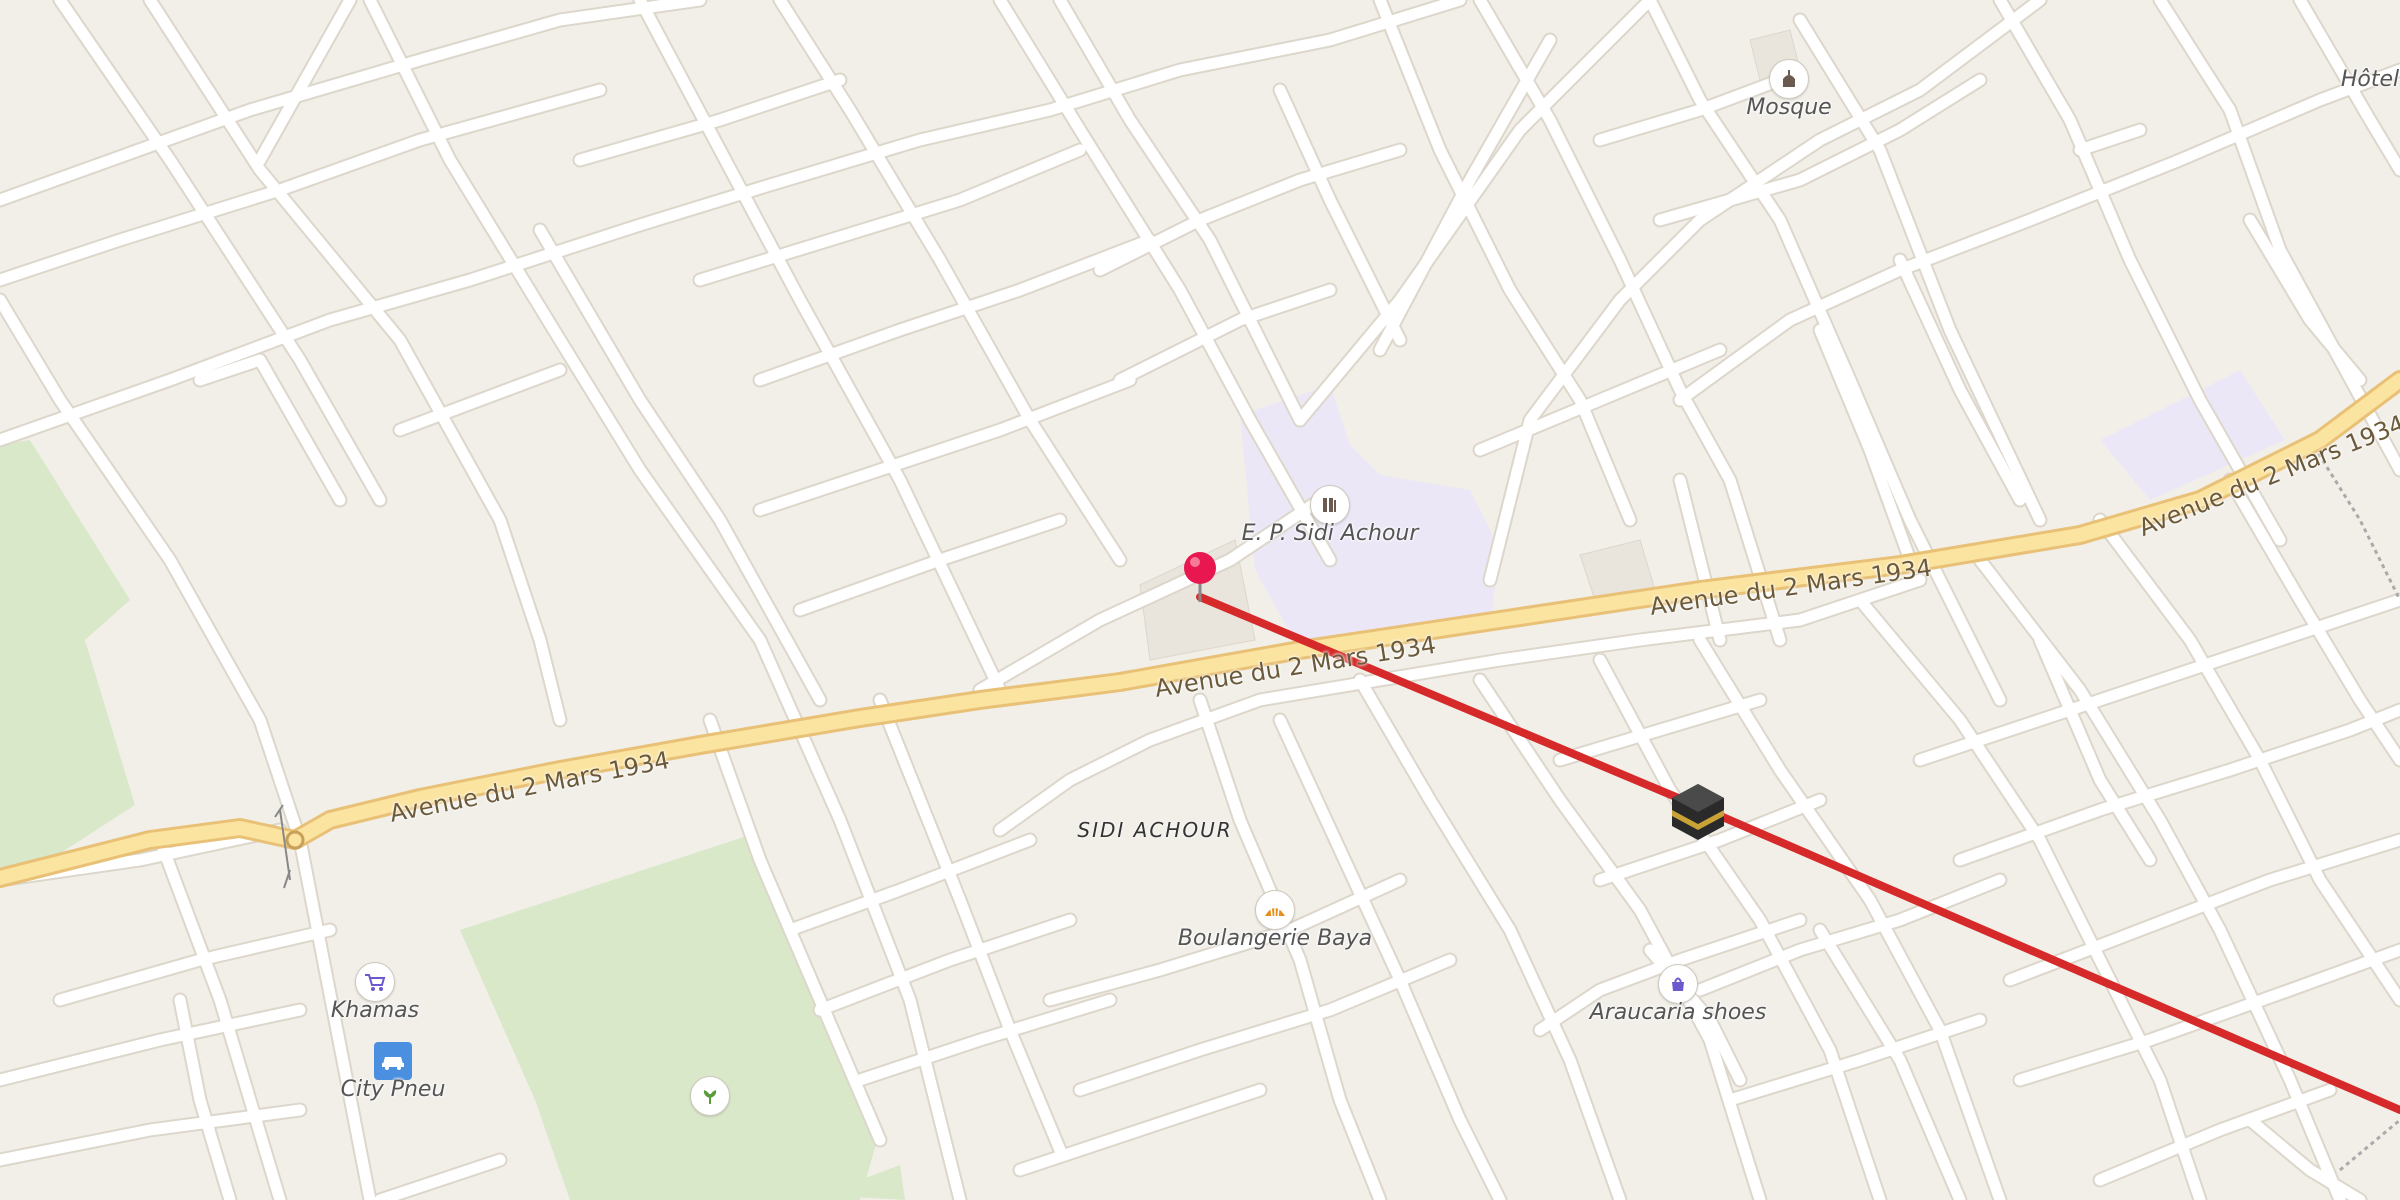 The width and height of the screenshot is (2400, 1200). What do you see at coordinates (393, 1089) in the screenshot?
I see `poi-label-car-repair: City Pneu` at bounding box center [393, 1089].